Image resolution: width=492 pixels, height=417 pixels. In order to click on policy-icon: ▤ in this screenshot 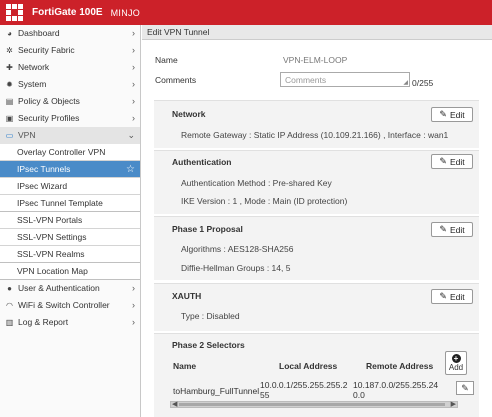, I will do `click(9, 101)`.